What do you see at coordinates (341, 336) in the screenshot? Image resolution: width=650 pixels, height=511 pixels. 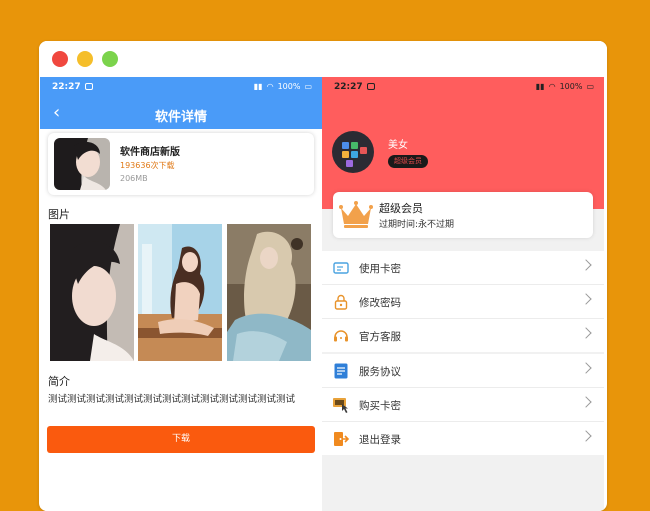 I see `headset-icon` at bounding box center [341, 336].